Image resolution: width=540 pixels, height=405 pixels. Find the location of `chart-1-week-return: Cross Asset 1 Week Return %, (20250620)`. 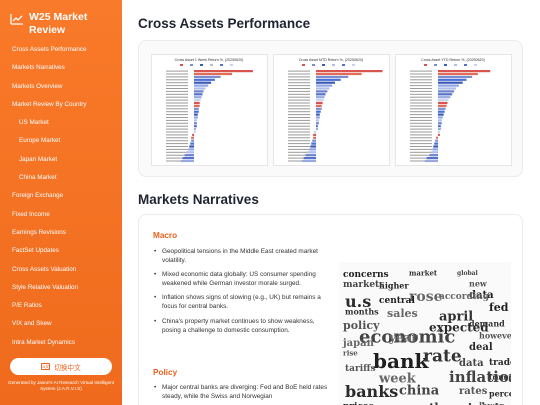

chart-1-week-return: Cross Asset 1 Week Return %, (20250620) is located at coordinates (209, 110).